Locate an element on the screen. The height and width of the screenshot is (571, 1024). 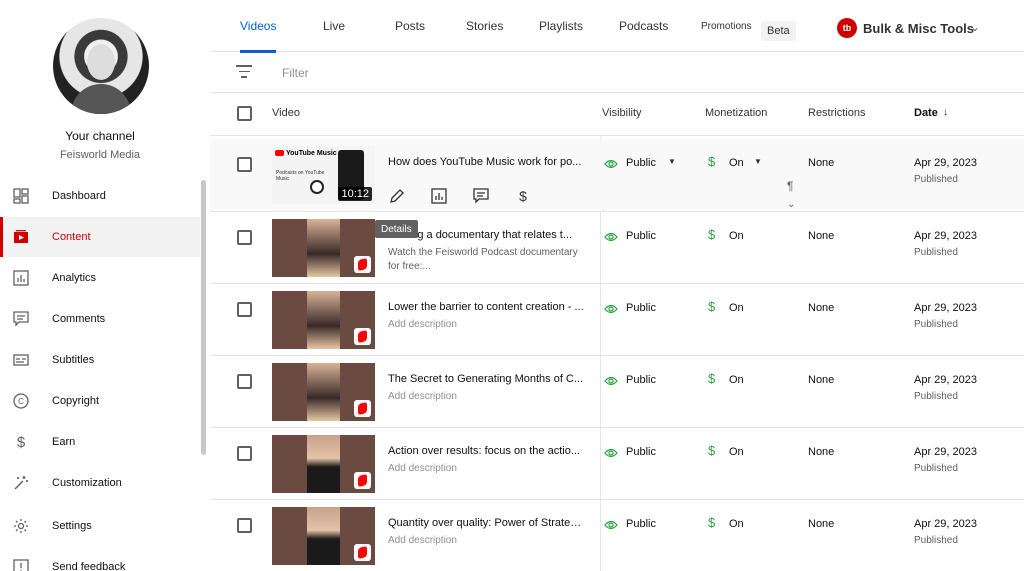
sidebar-item-dashboard: Dashboard is located at coordinates (100, 196).